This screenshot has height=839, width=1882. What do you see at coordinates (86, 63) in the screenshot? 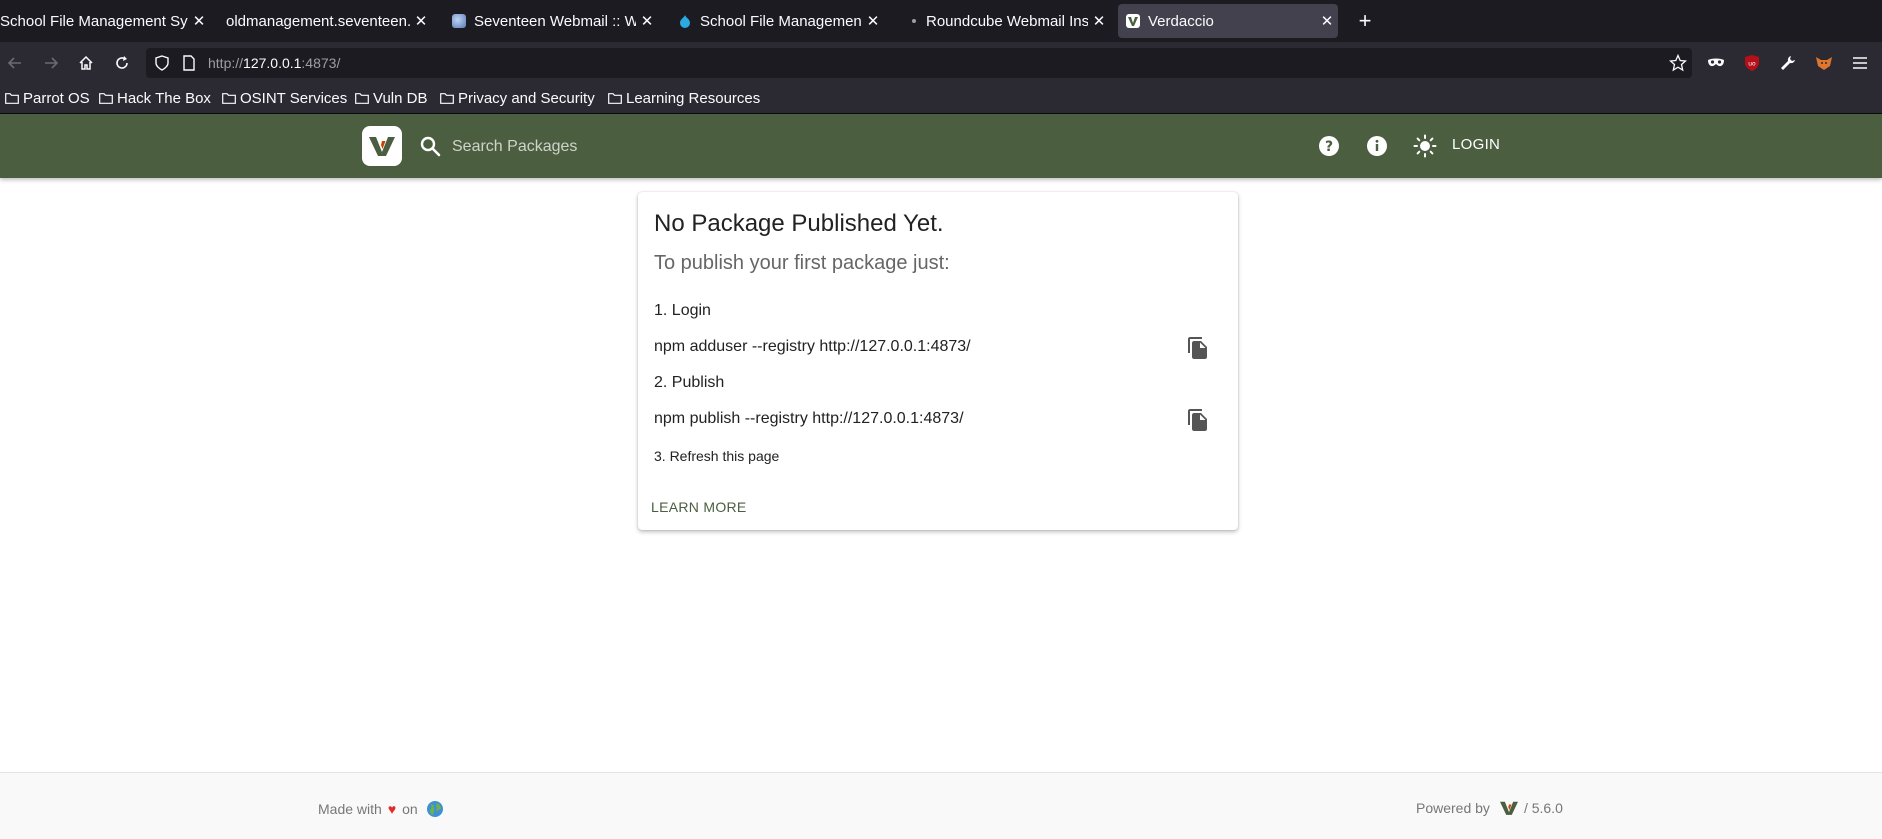
I see `home-icon` at bounding box center [86, 63].